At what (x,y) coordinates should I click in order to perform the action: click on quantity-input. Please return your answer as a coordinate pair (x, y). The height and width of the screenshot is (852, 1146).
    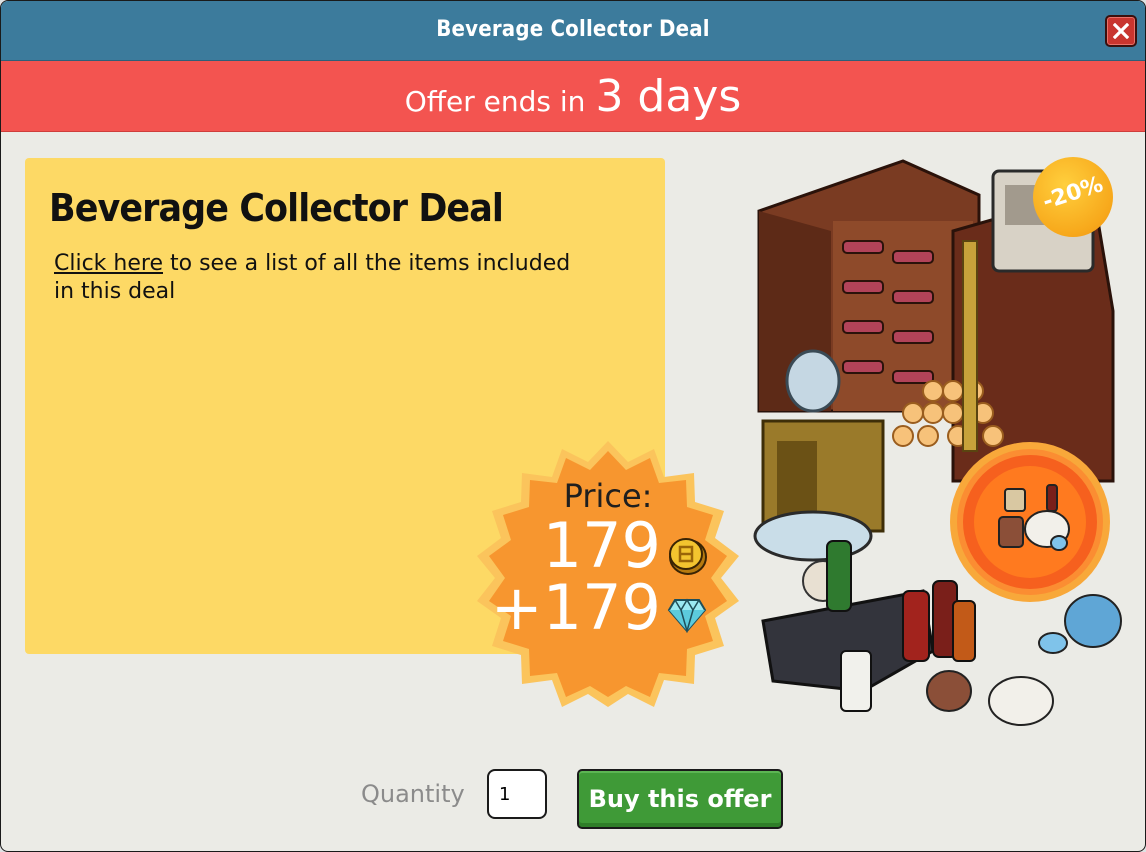
    Looking at the image, I should click on (517, 794).